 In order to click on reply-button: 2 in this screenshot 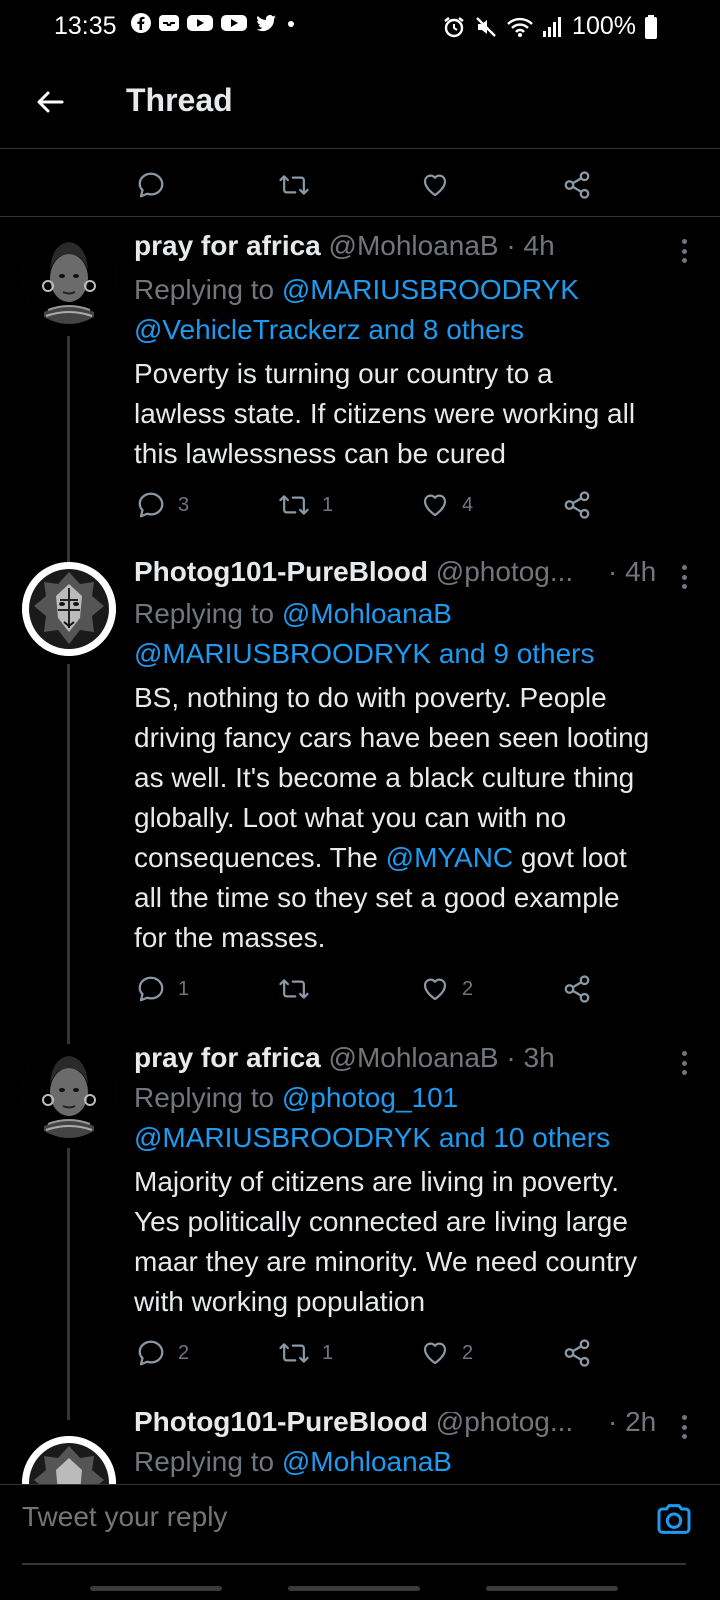, I will do `click(162, 1353)`.